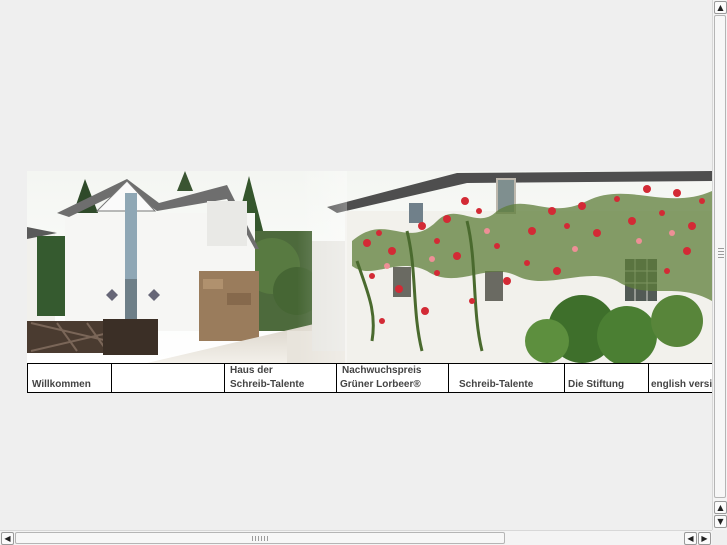 The width and height of the screenshot is (727, 545). What do you see at coordinates (680, 378) in the screenshot?
I see `nav-item-english-version: english version` at bounding box center [680, 378].